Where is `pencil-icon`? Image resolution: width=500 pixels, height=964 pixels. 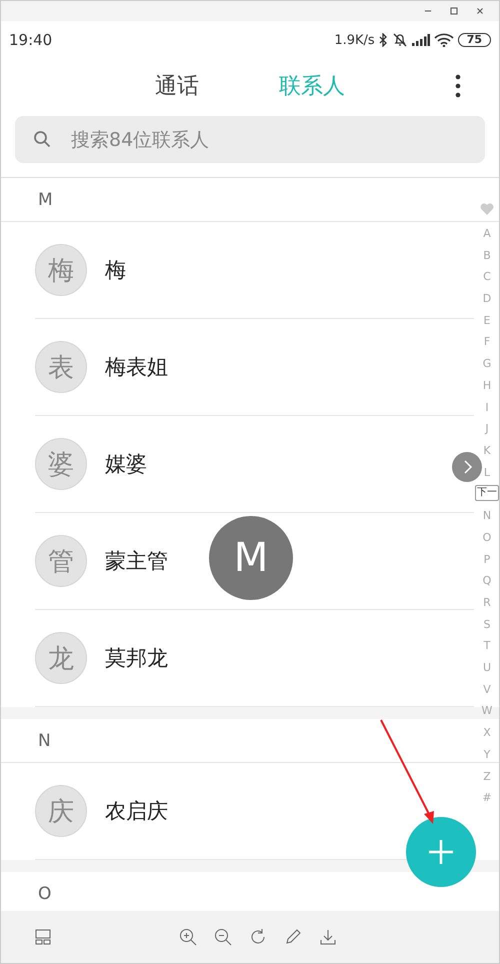
pencil-icon is located at coordinates (293, 937).